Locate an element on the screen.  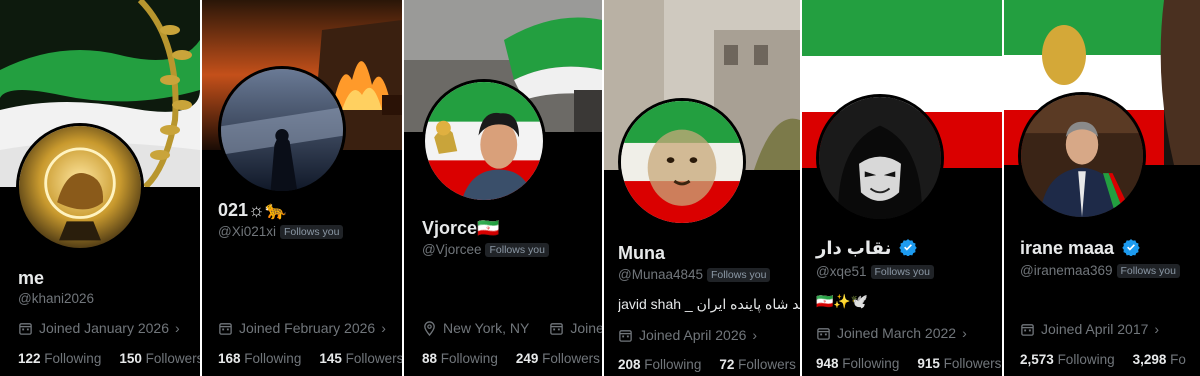
display-name: Vjorce🇮🇷 is located at coordinates (461, 228).